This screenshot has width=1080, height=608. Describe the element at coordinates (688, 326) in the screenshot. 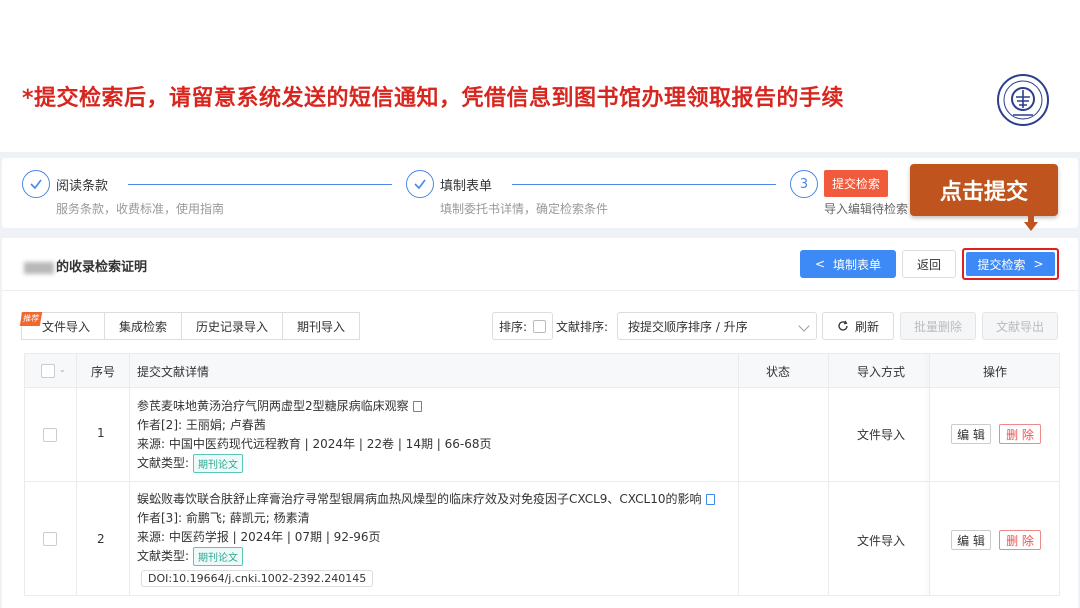

I see `order-value: 按提交顺序排序 / 升序` at that location.